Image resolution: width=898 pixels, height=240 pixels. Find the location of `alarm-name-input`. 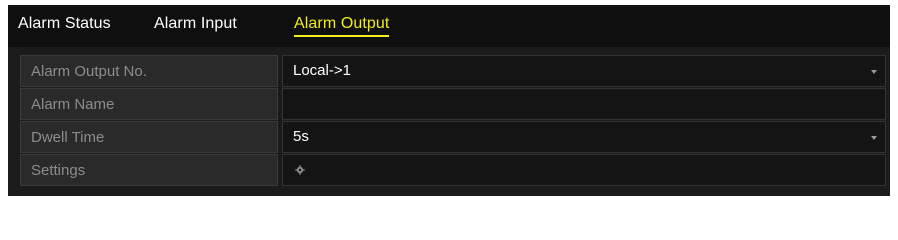

alarm-name-input is located at coordinates (584, 104).